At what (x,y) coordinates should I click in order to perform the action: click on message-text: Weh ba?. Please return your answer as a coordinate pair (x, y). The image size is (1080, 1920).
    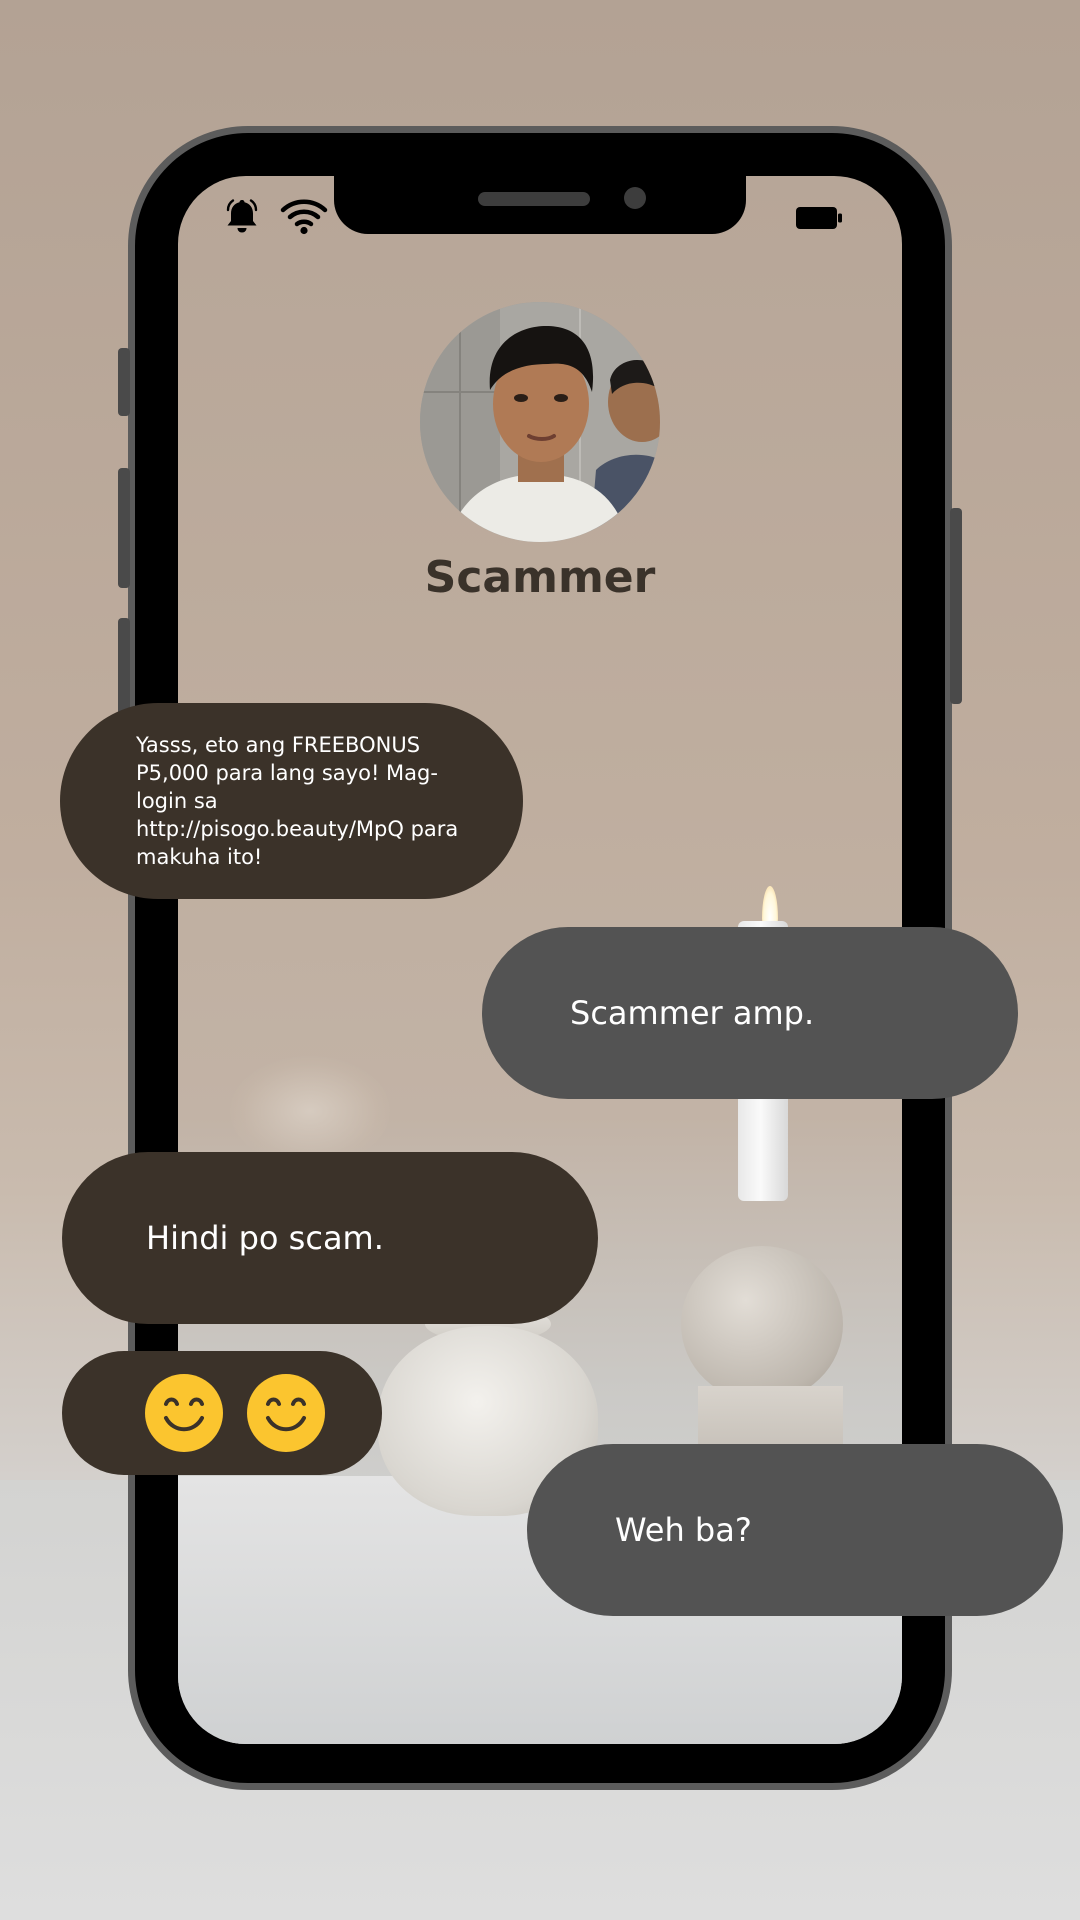
    Looking at the image, I should click on (683, 1530).